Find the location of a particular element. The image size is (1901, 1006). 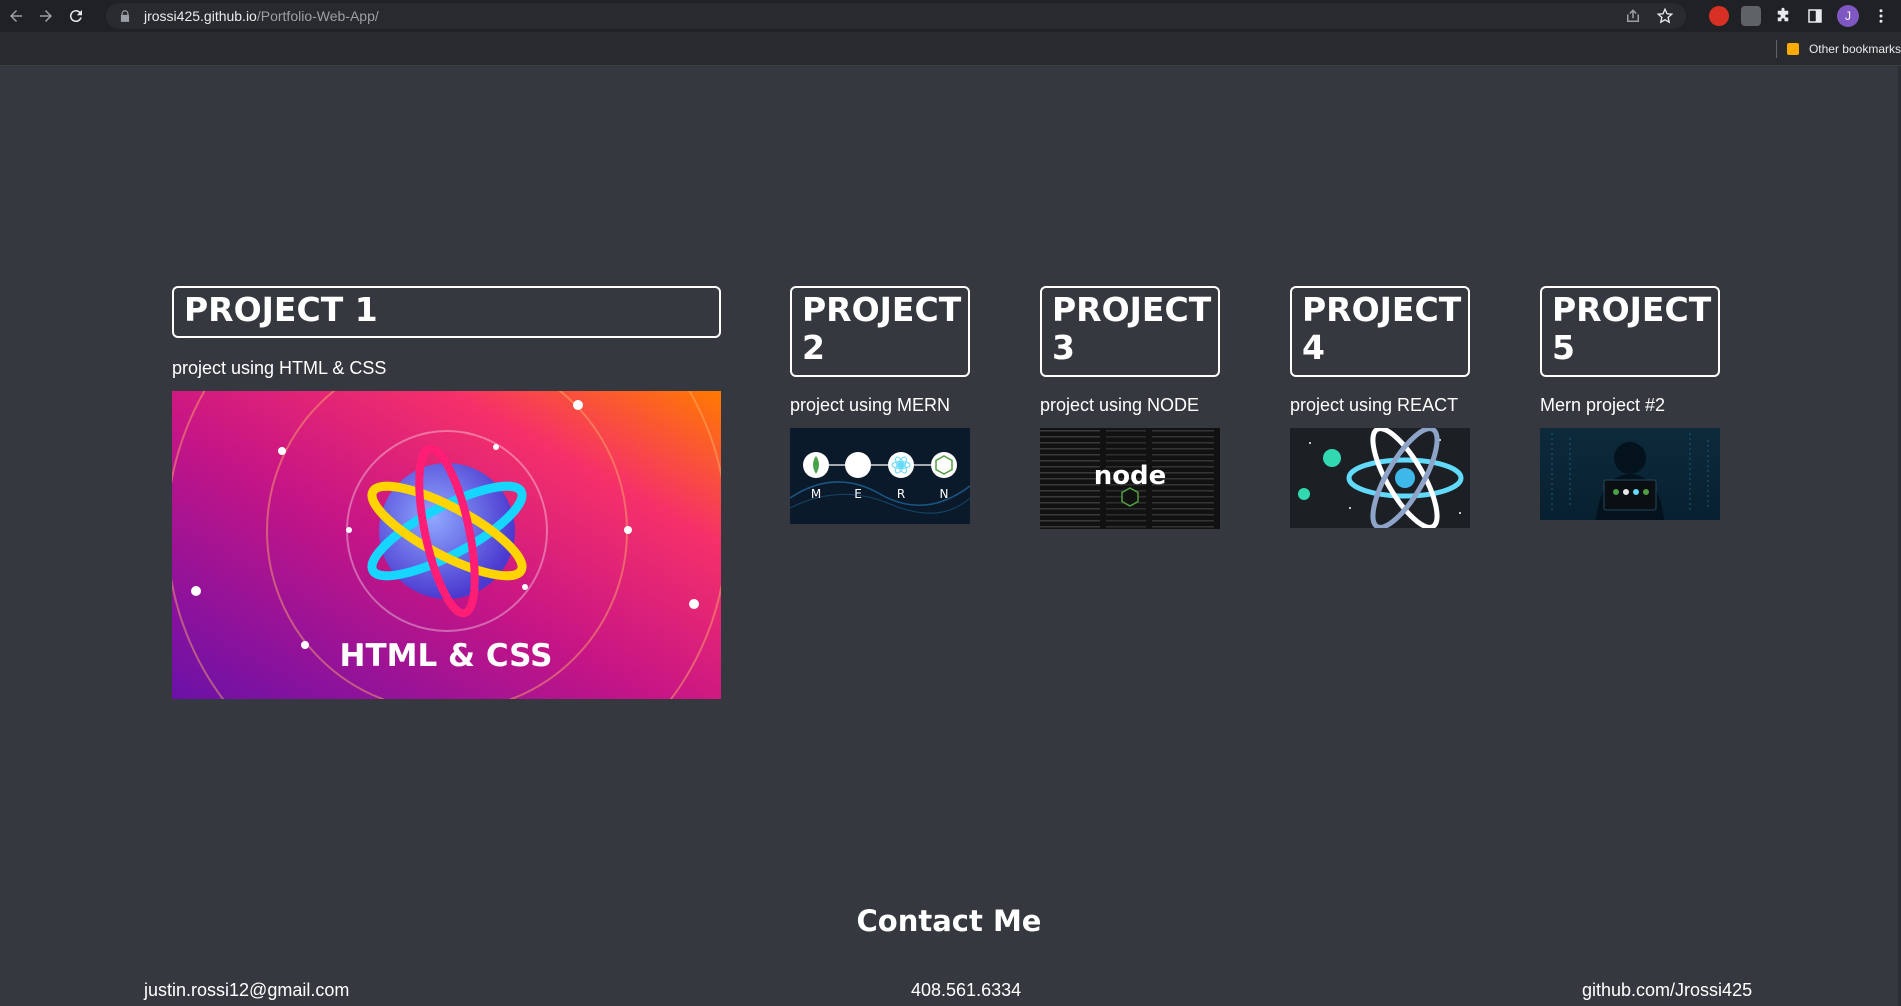

other-bookmarks: Other bookmarks is located at coordinates (1838, 49).